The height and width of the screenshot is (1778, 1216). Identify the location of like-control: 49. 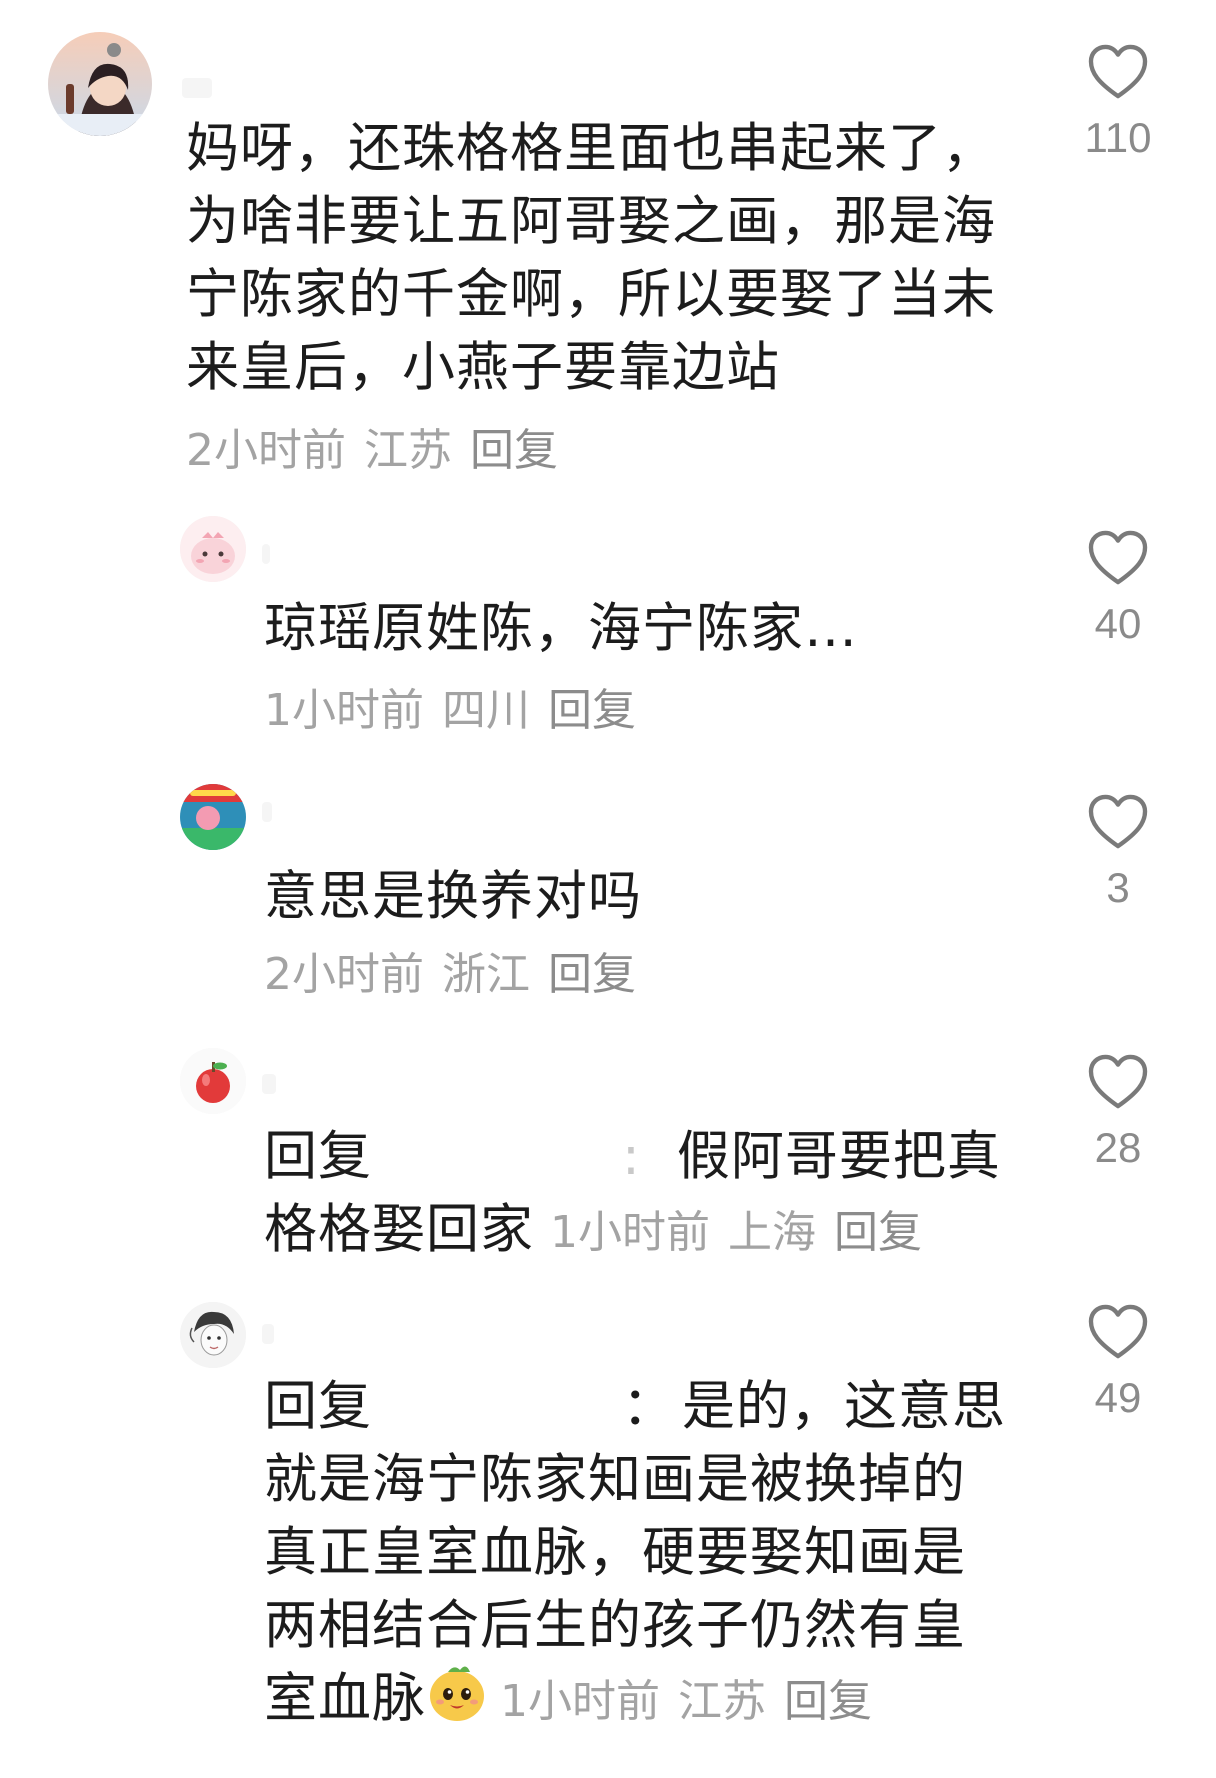
(1118, 1363).